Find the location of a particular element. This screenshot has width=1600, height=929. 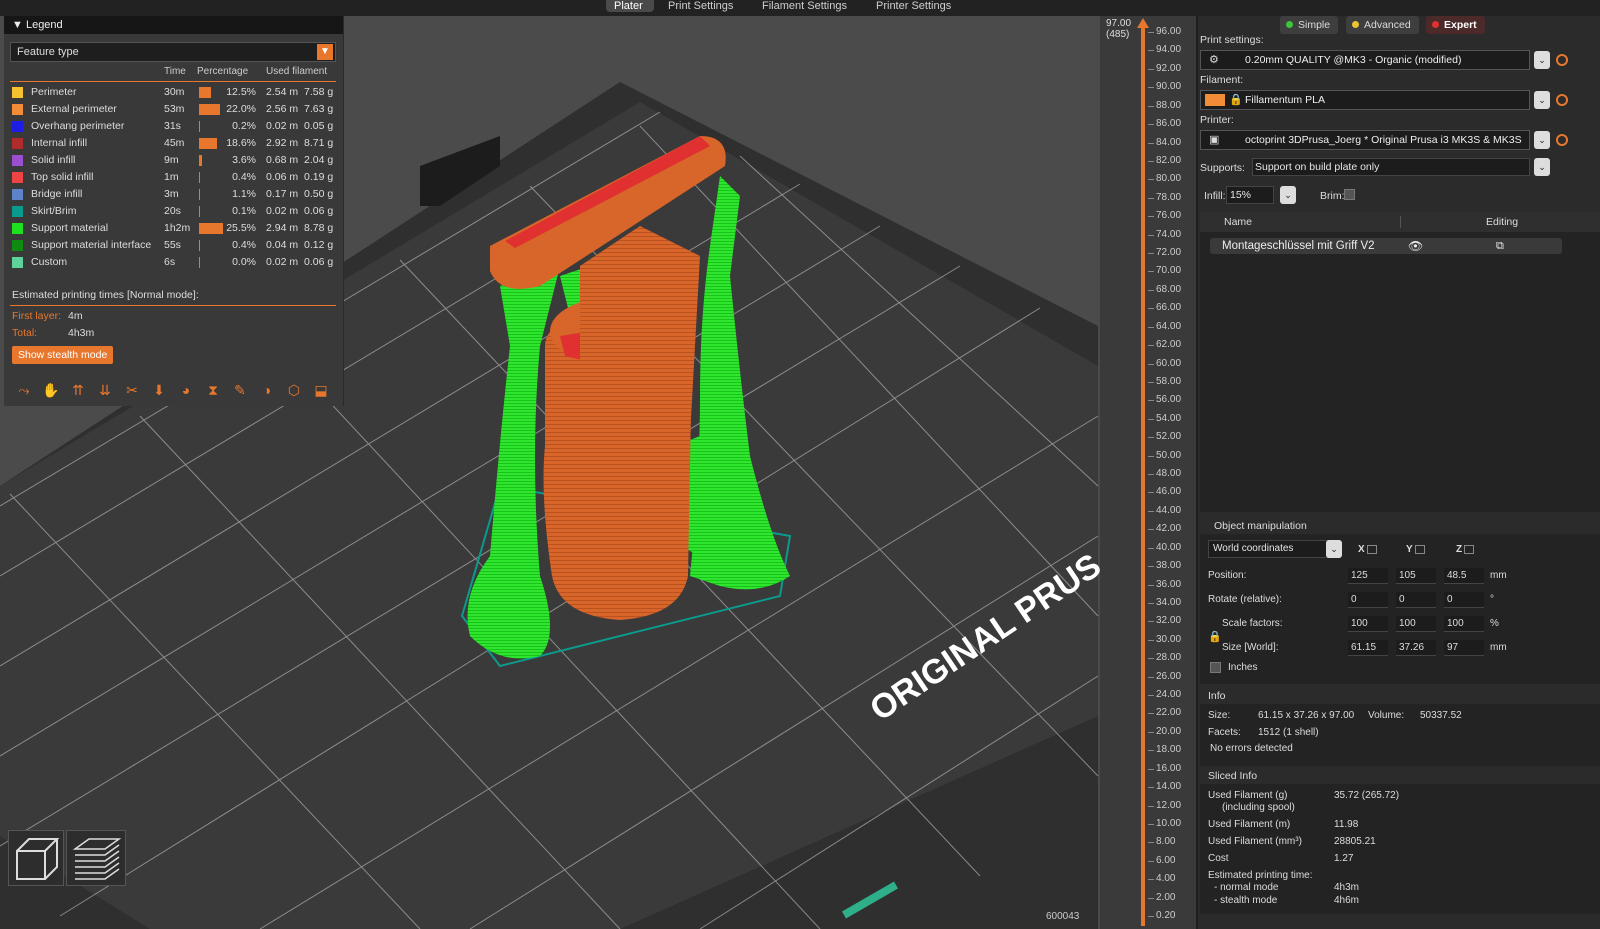

legend-time: 6s is located at coordinates (170, 262).